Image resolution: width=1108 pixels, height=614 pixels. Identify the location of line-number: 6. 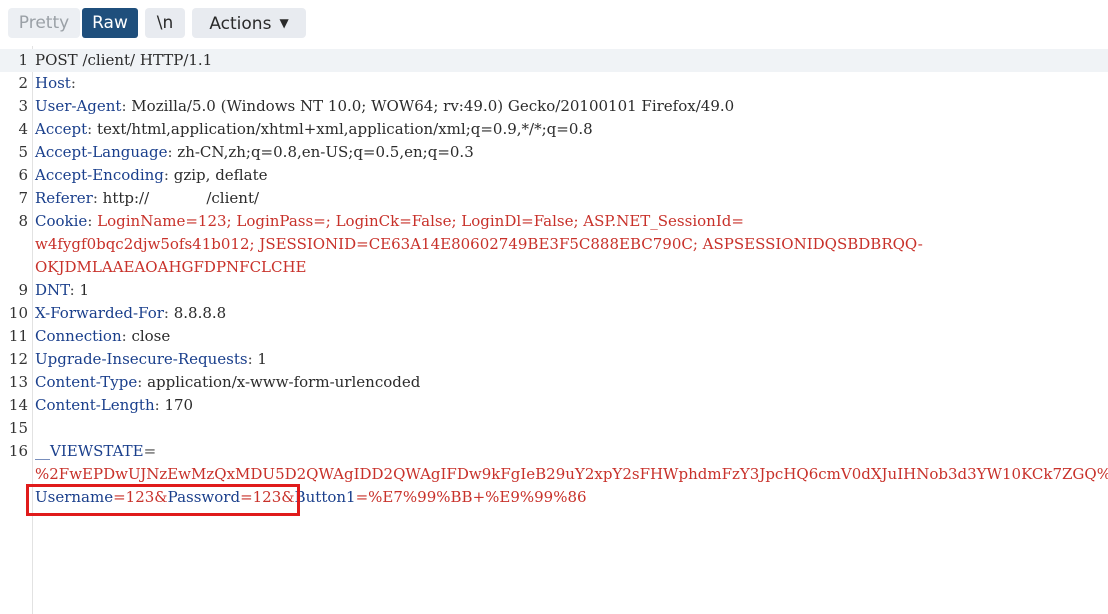
(23, 175).